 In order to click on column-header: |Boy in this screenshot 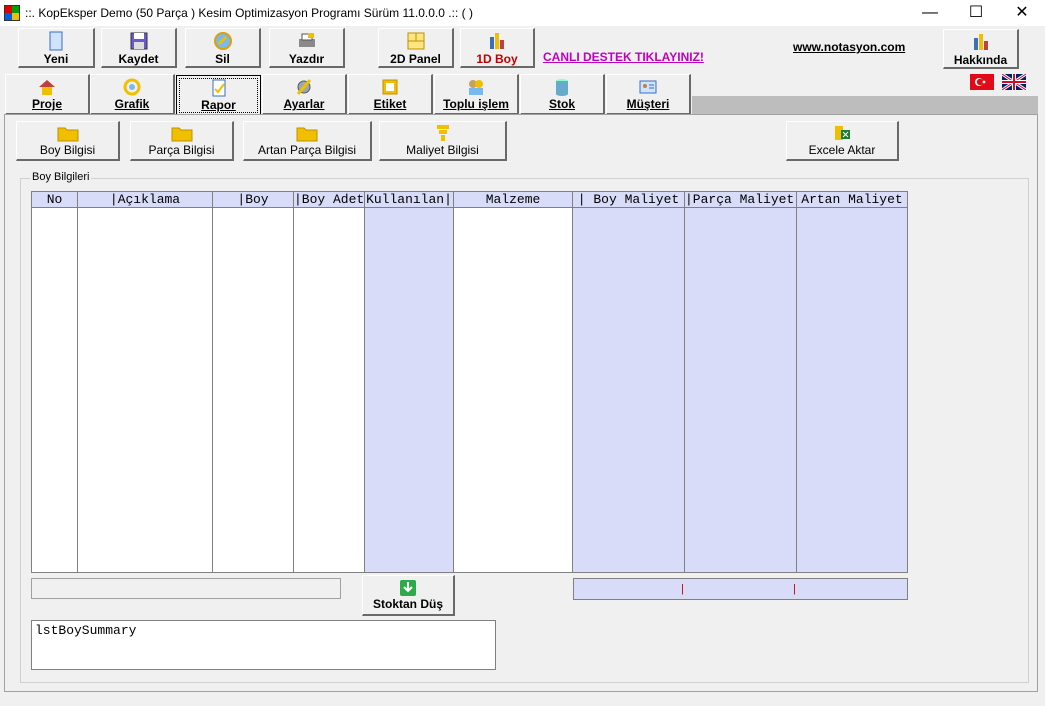, I will do `click(253, 200)`.